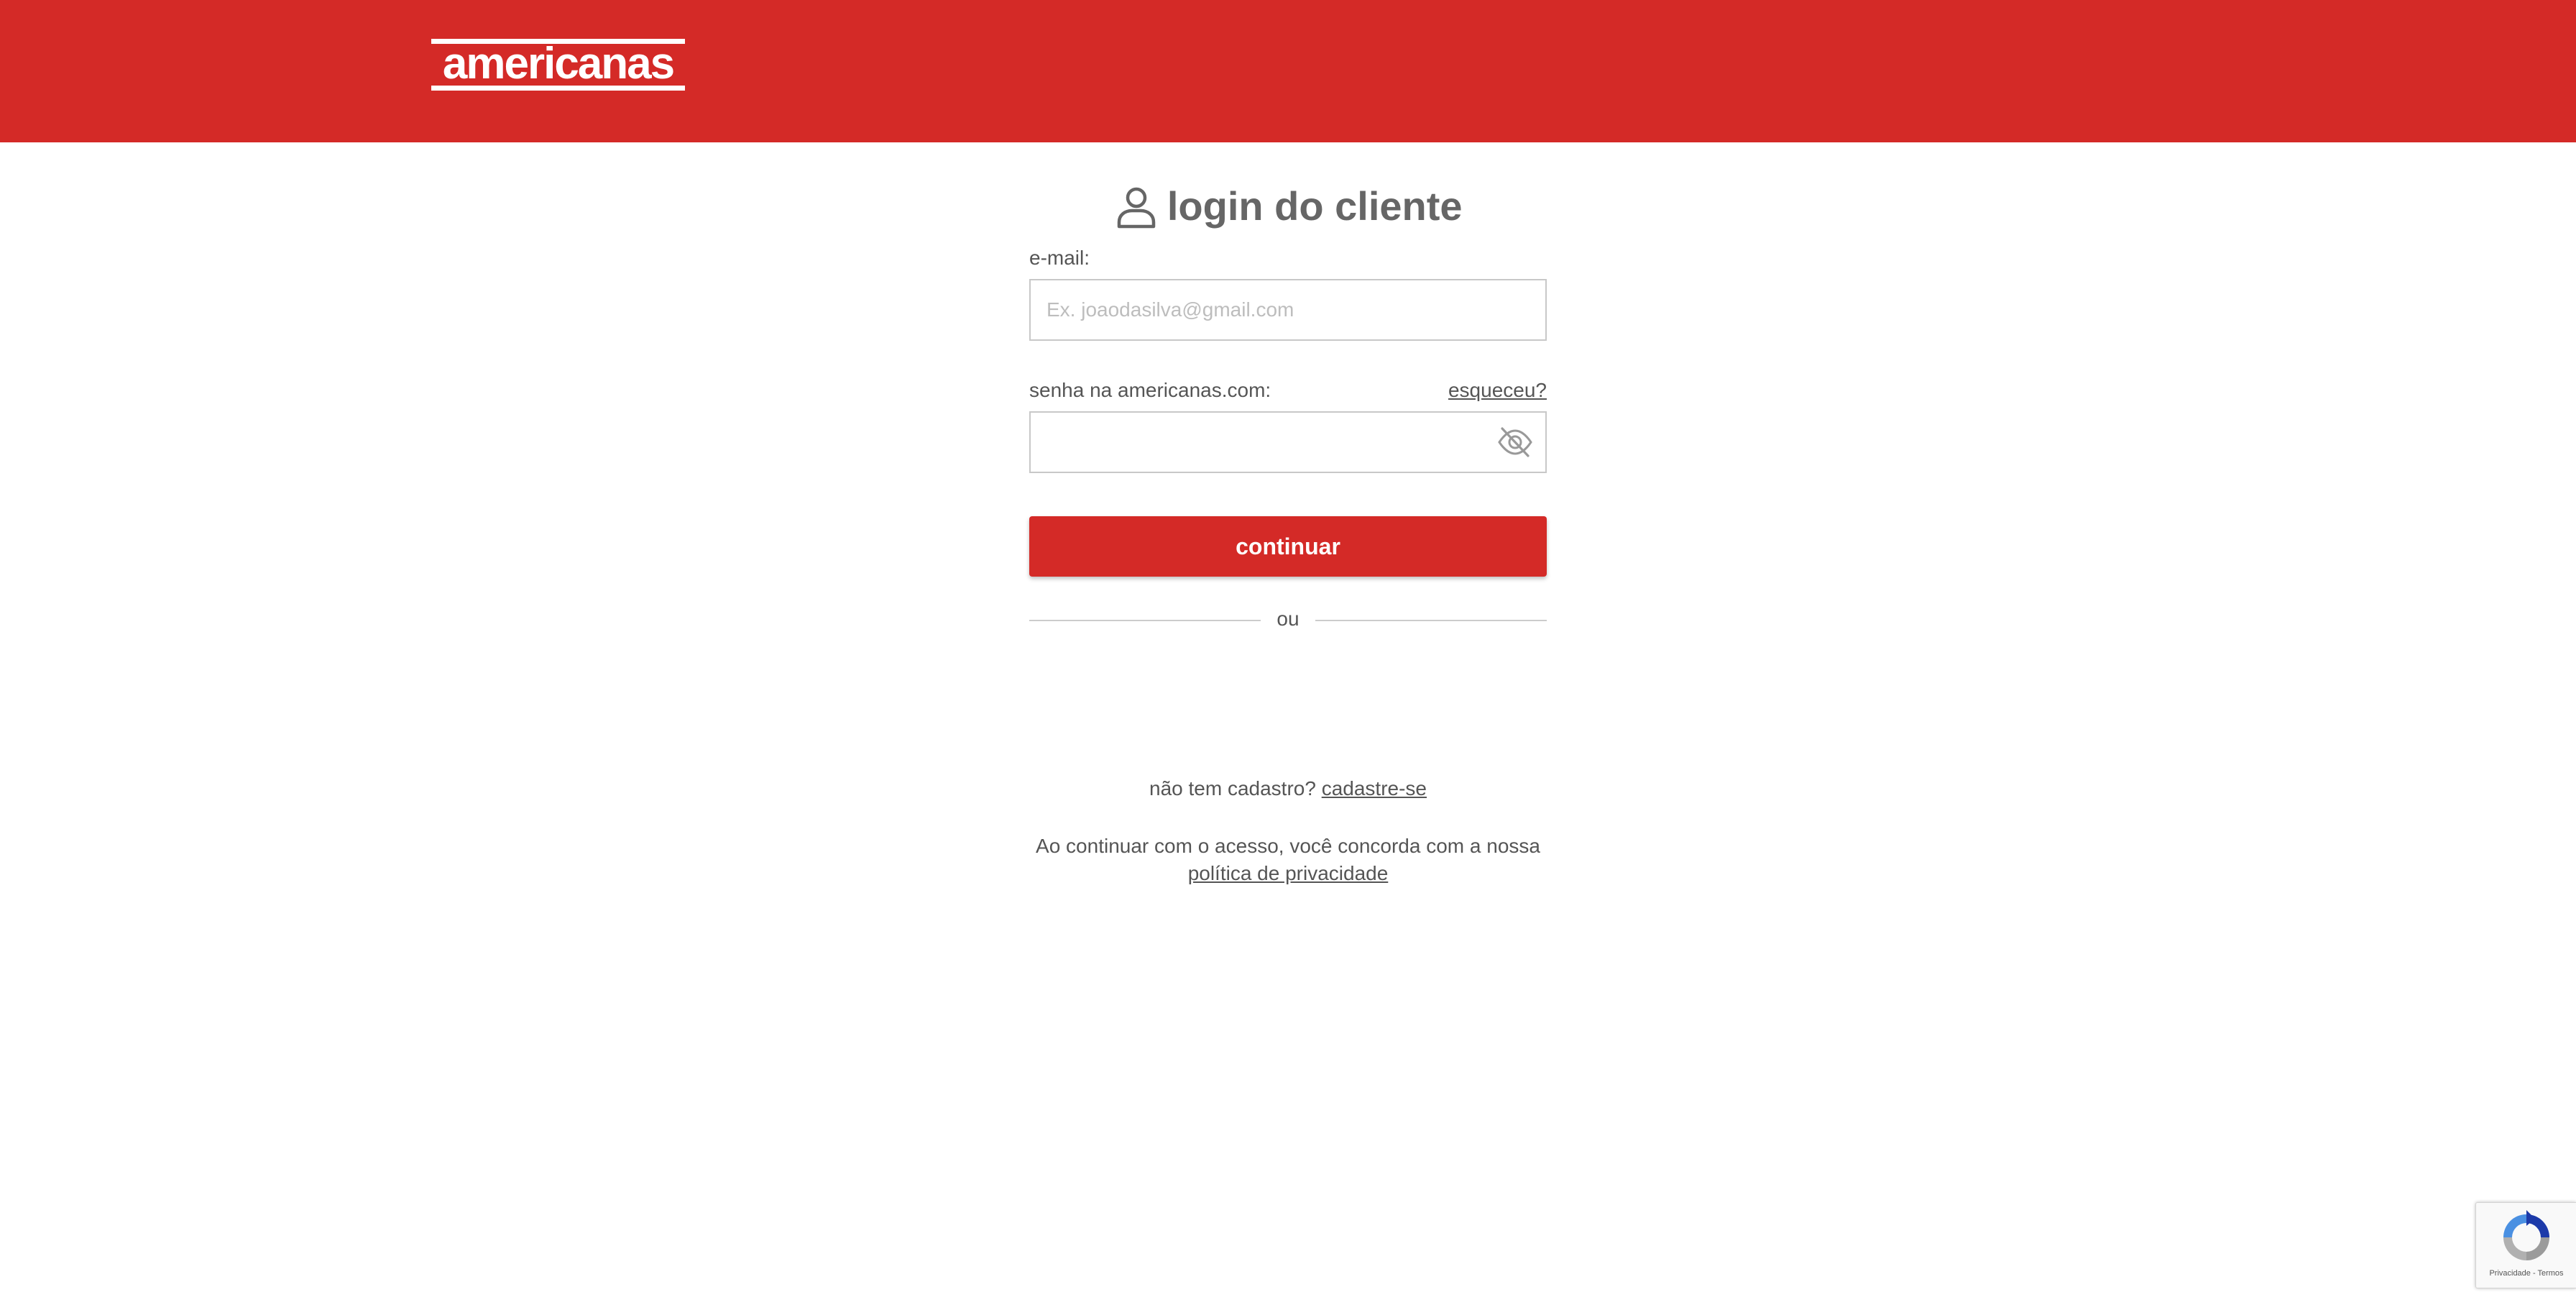 The image size is (2576, 1310). I want to click on logo-bottom-bar, so click(558, 88).